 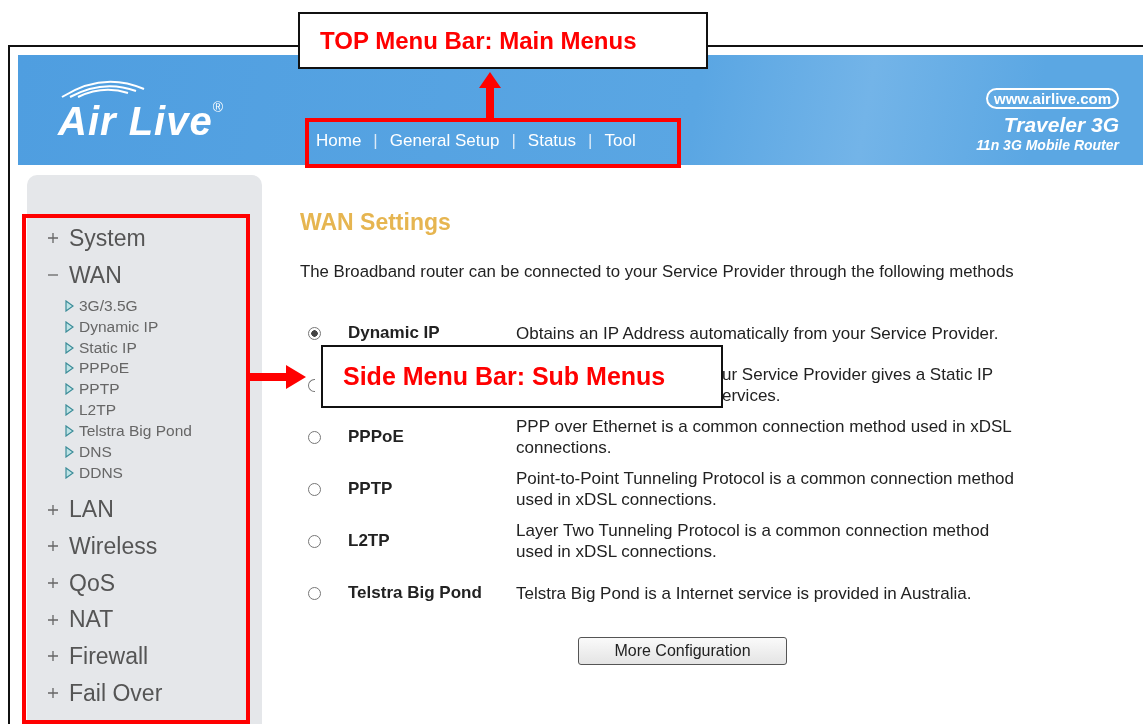 I want to click on sidebar-item: LAN, so click(x=91, y=510).